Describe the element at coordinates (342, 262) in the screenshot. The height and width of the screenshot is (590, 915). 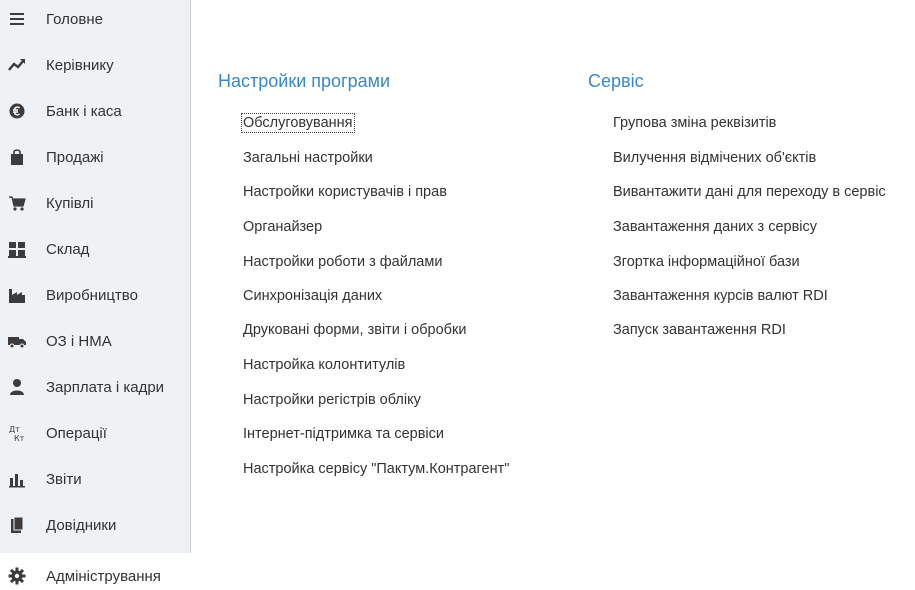
I see `link-file-settings: Настройки роботи з файлами` at that location.